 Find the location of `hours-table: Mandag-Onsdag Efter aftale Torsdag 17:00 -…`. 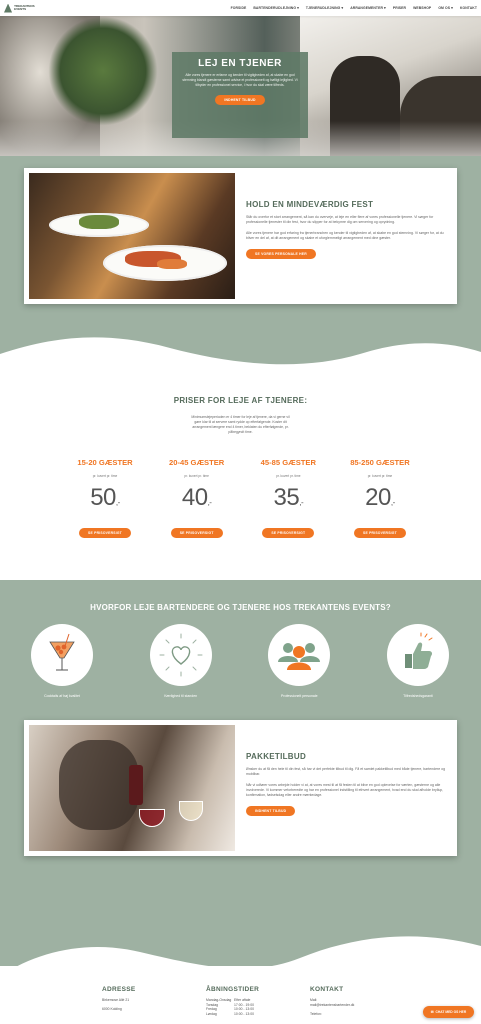

hours-table: Mandag-Onsdag Efter aftale Torsdag 17:00 -… is located at coordinates (235, 1007).